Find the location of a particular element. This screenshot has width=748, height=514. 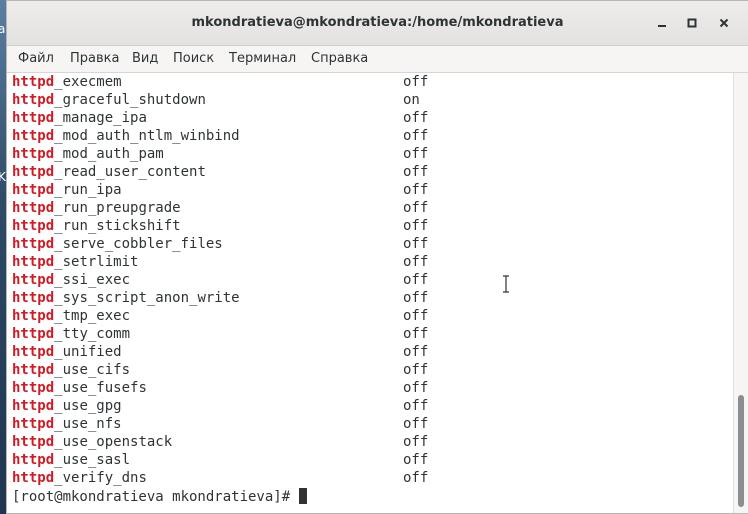

terminal-line: httpd_read_user_content is located at coordinates (109, 173).